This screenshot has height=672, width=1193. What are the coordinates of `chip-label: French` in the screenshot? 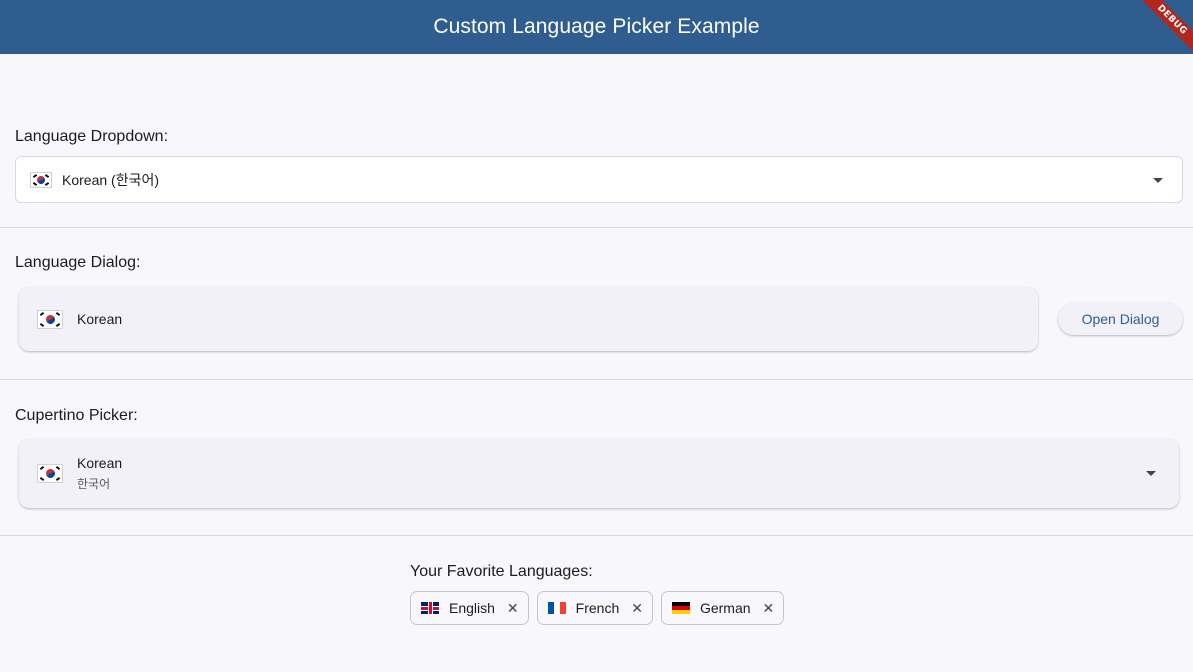 It's located at (597, 608).